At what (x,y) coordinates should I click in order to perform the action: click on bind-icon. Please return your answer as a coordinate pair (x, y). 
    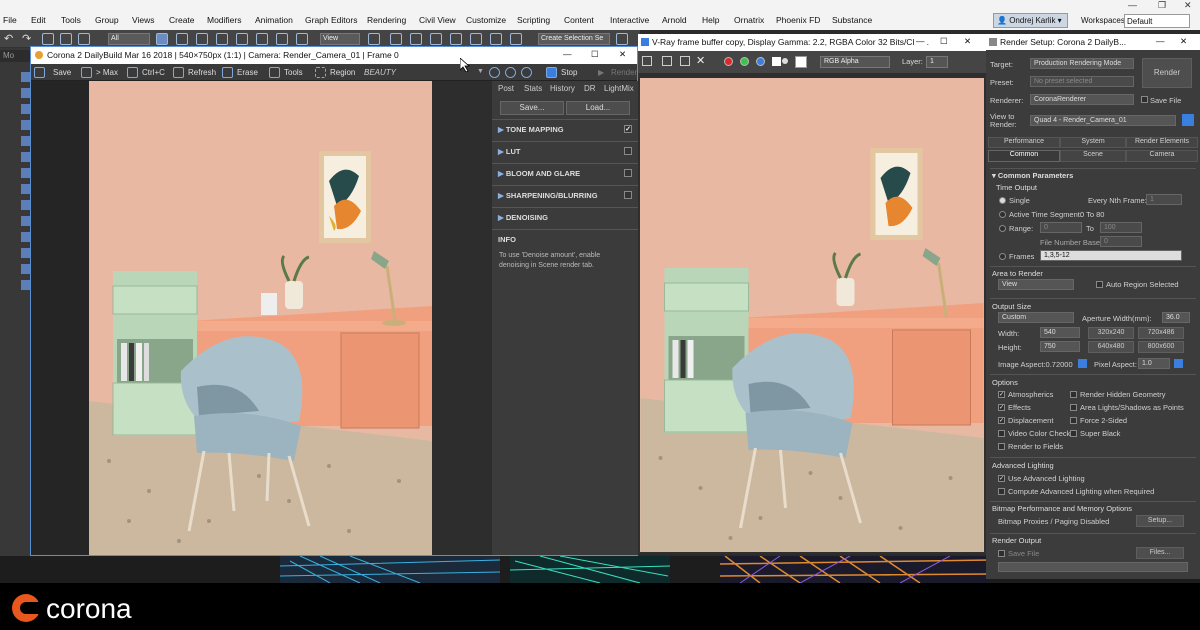
    Looking at the image, I should click on (84, 39).